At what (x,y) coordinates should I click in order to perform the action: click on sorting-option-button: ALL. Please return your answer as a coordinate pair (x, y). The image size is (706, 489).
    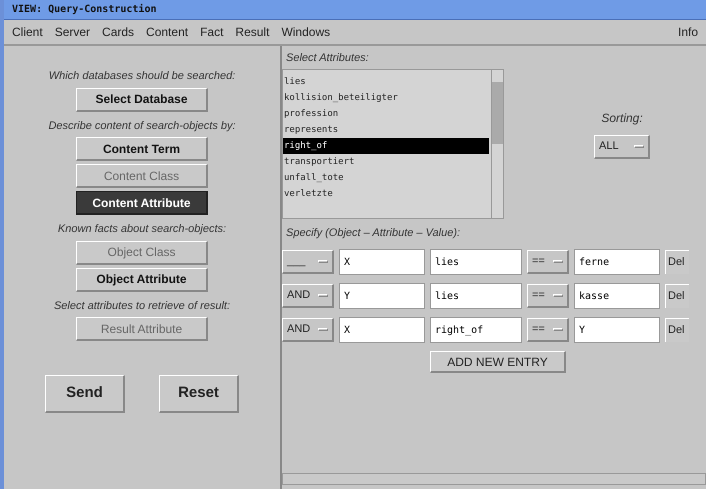
    Looking at the image, I should click on (622, 146).